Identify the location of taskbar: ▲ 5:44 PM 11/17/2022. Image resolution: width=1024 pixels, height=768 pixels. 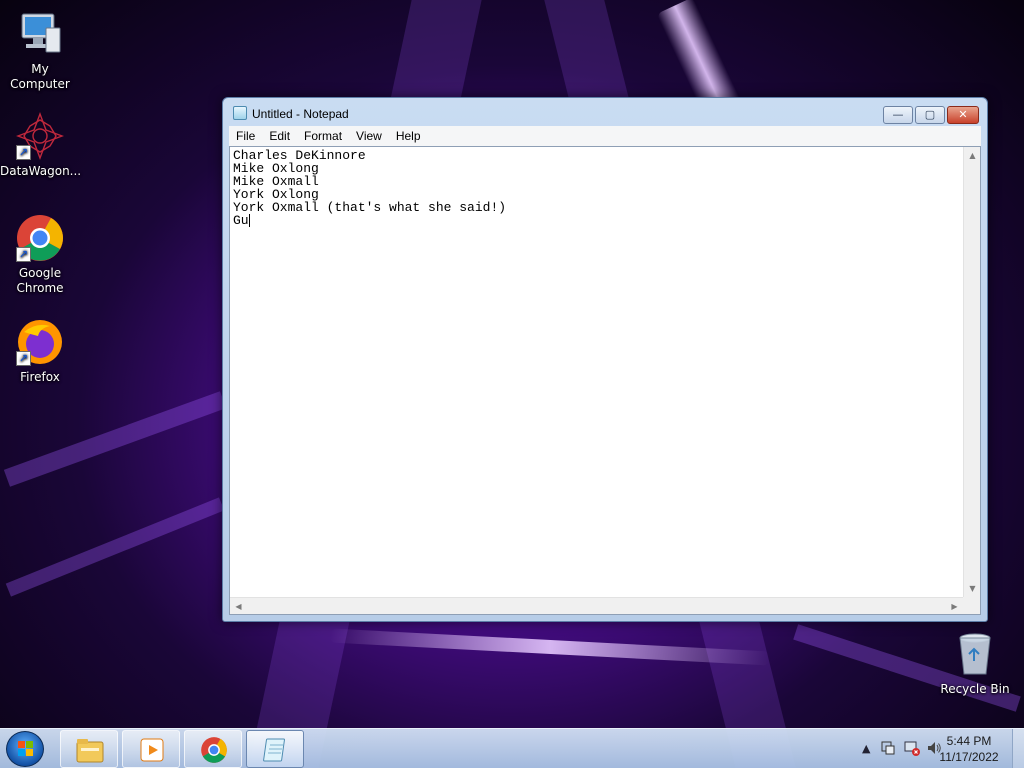
(512, 748).